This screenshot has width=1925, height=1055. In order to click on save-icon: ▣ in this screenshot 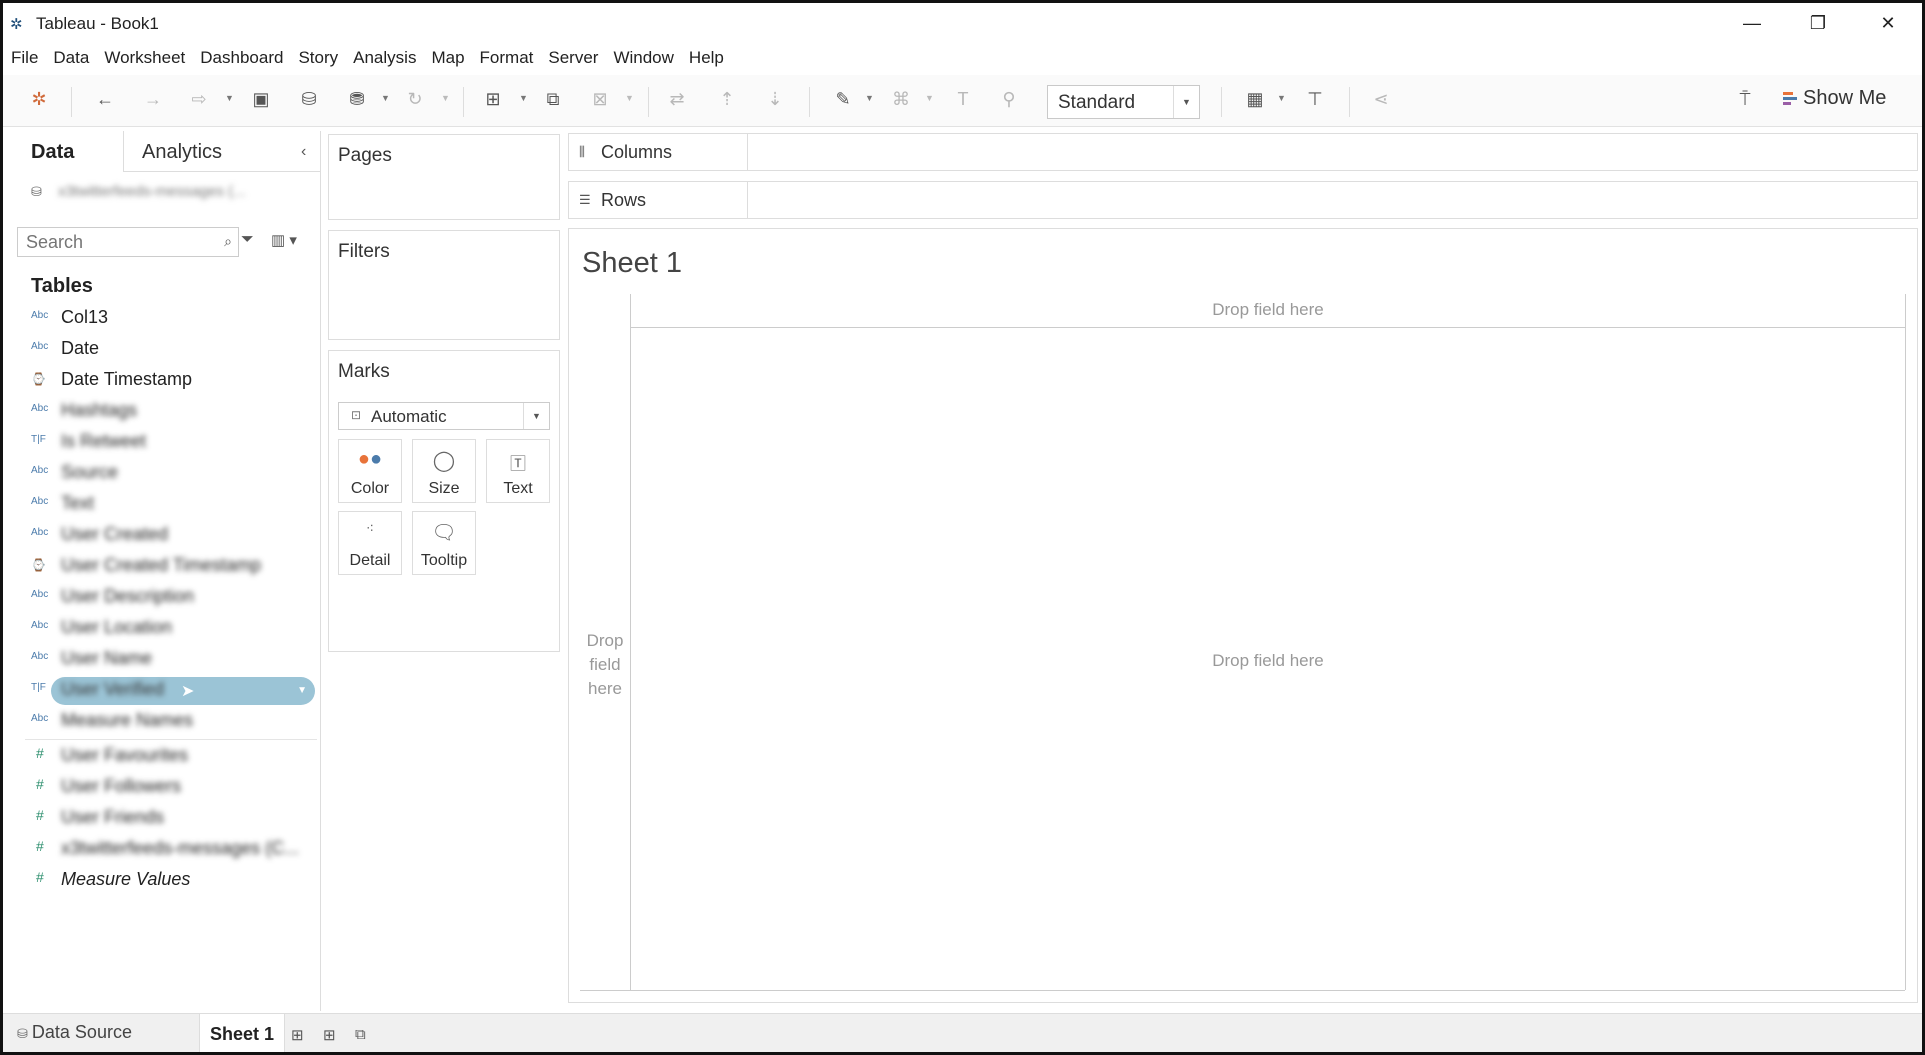, I will do `click(261, 99)`.